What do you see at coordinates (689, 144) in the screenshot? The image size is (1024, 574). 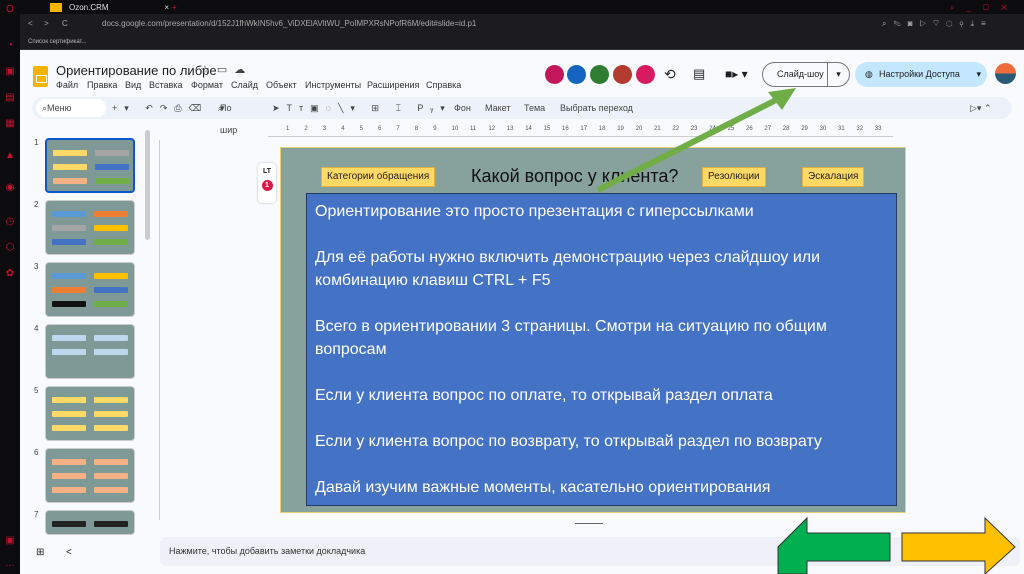 I see `annotation-arrow-line` at bounding box center [689, 144].